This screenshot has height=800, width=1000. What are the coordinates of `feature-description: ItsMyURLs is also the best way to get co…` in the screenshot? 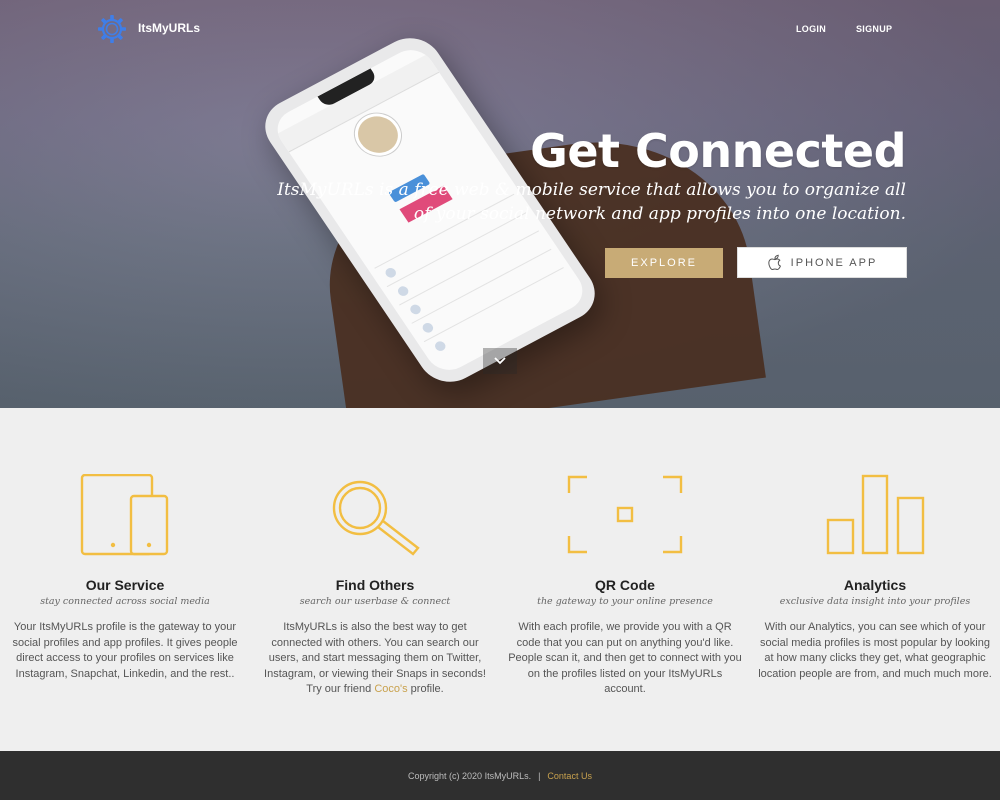 It's located at (375, 659).